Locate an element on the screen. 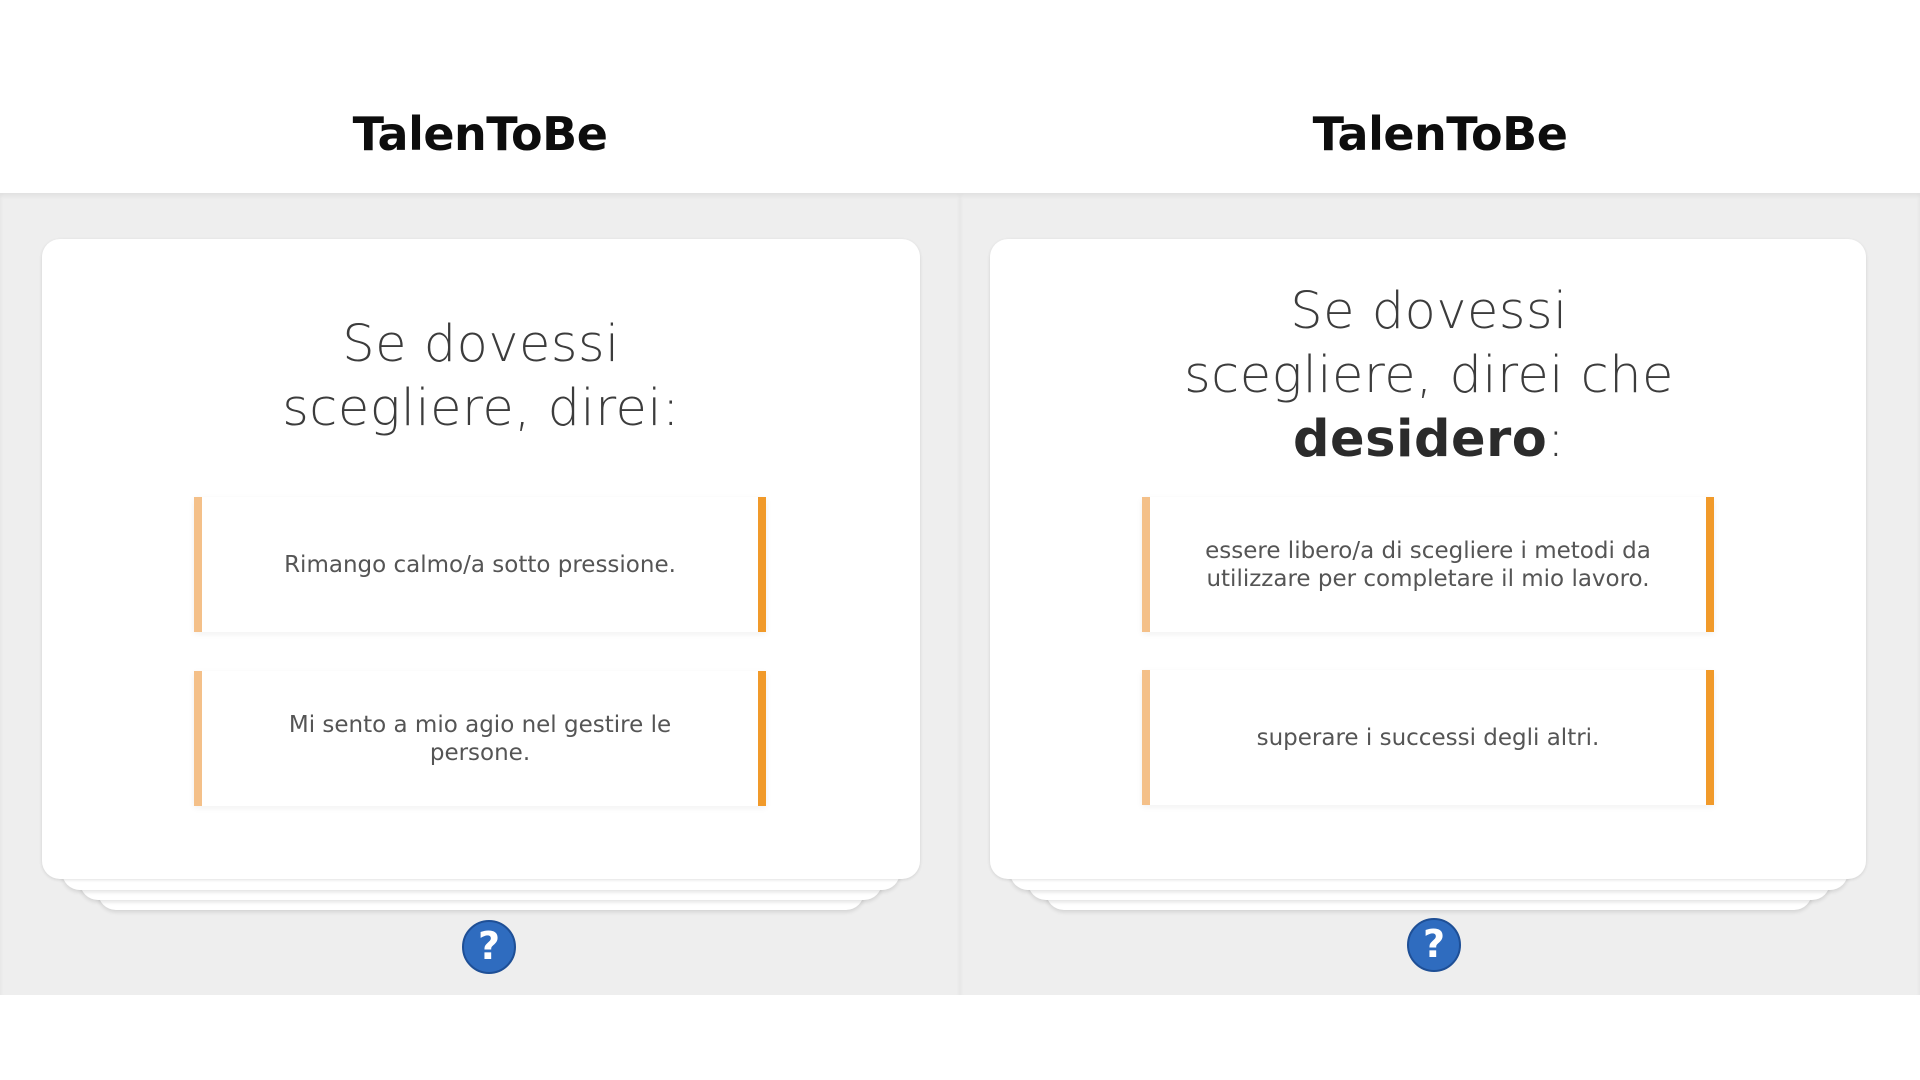 This screenshot has width=1920, height=1080. answer-label: superare i successi degli altri. is located at coordinates (1428, 737).